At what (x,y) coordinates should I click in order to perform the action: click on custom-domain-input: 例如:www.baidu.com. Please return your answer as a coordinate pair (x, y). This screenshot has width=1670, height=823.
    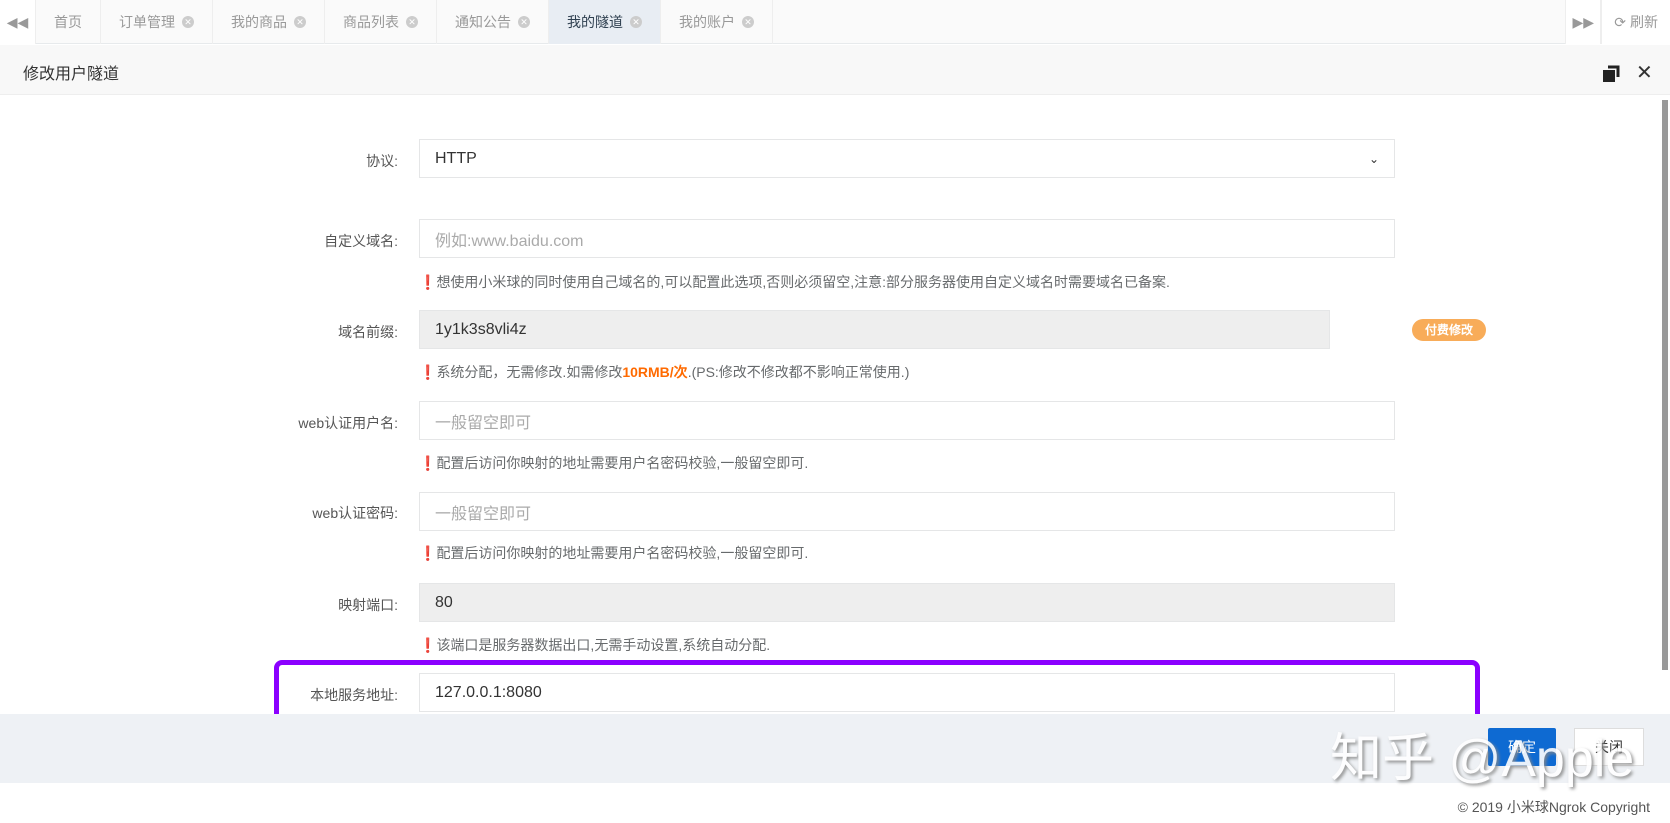
    Looking at the image, I should click on (907, 238).